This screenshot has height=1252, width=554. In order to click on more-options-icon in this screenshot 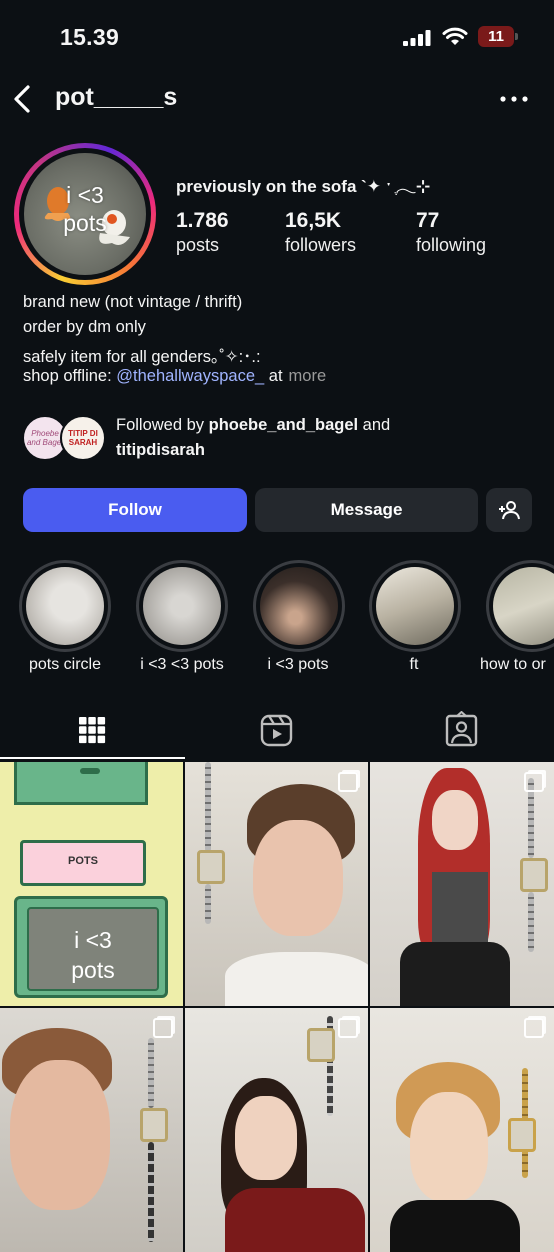, I will do `click(514, 99)`.